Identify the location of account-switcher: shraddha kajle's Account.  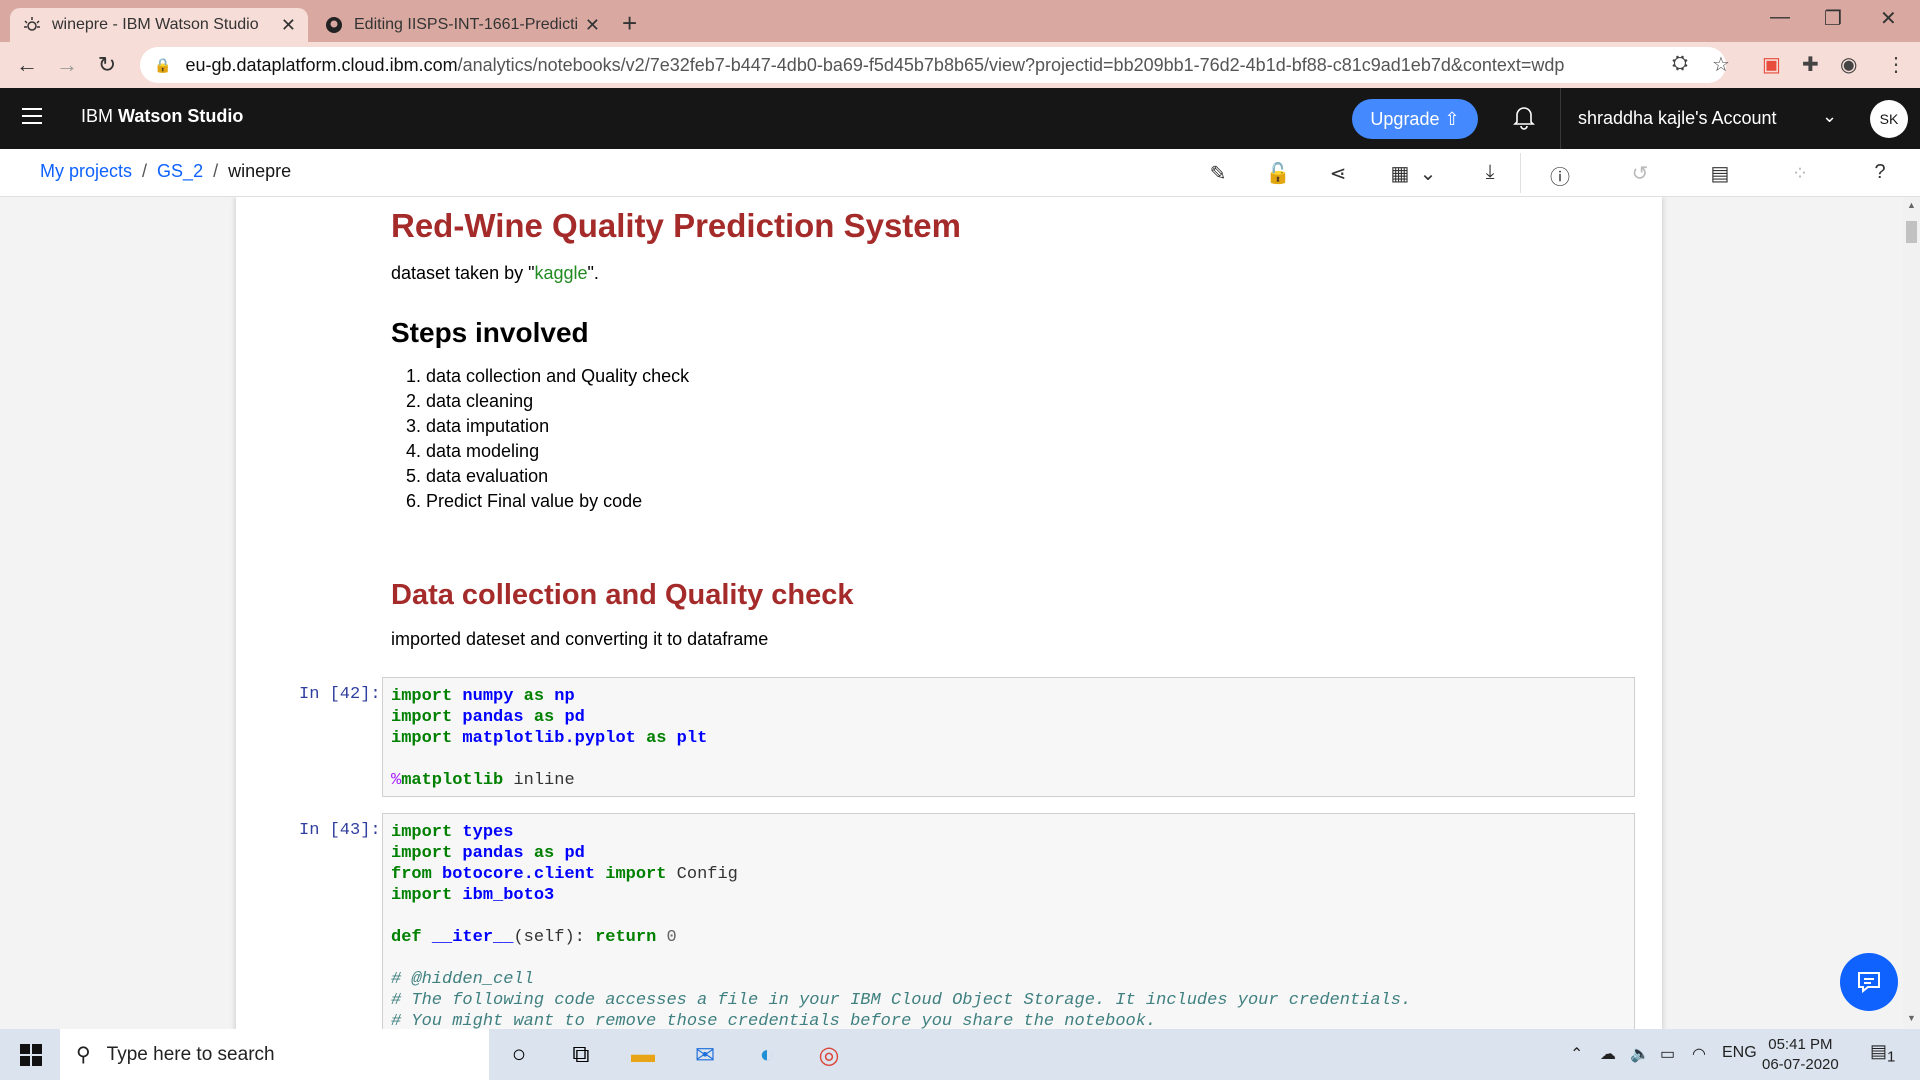
(1677, 118).